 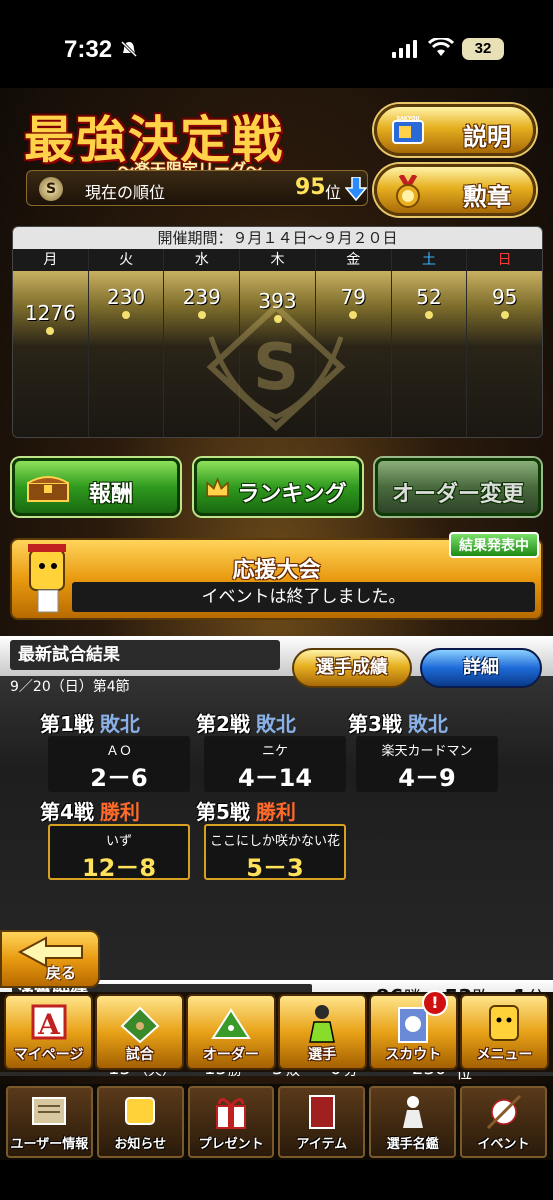 I want to click on match-number: 第4戦, so click(x=67, y=812).